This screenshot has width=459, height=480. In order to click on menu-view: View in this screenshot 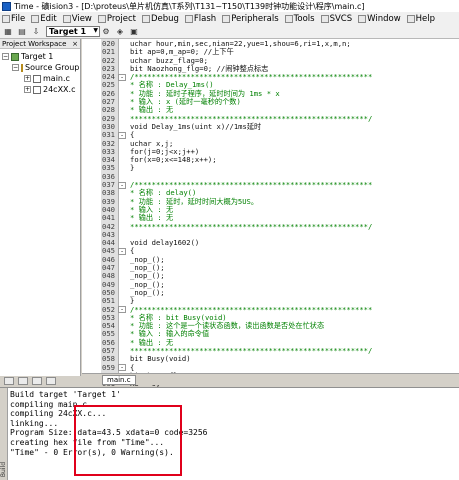, I will do `click(77, 19)`.